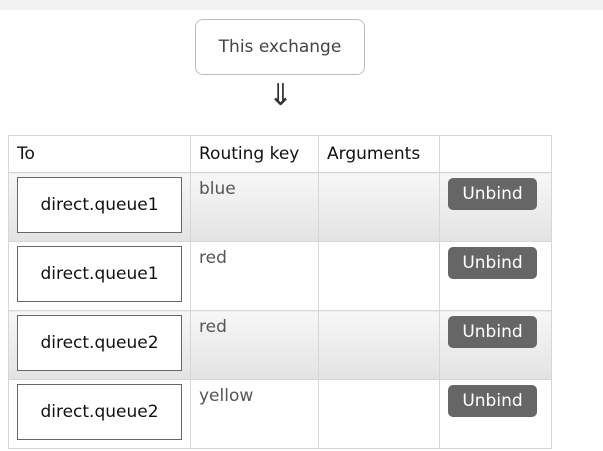 Image resolution: width=603 pixels, height=451 pixels. I want to click on this-exchange-label: This exchange, so click(280, 47).